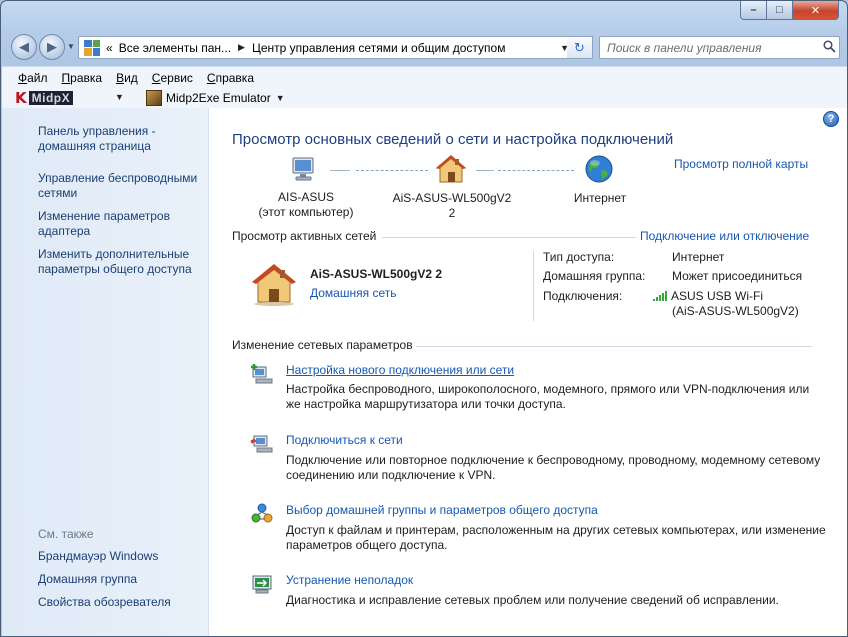 Image resolution: width=848 pixels, height=637 pixels. Describe the element at coordinates (713, 47) in the screenshot. I see `search-input` at that location.